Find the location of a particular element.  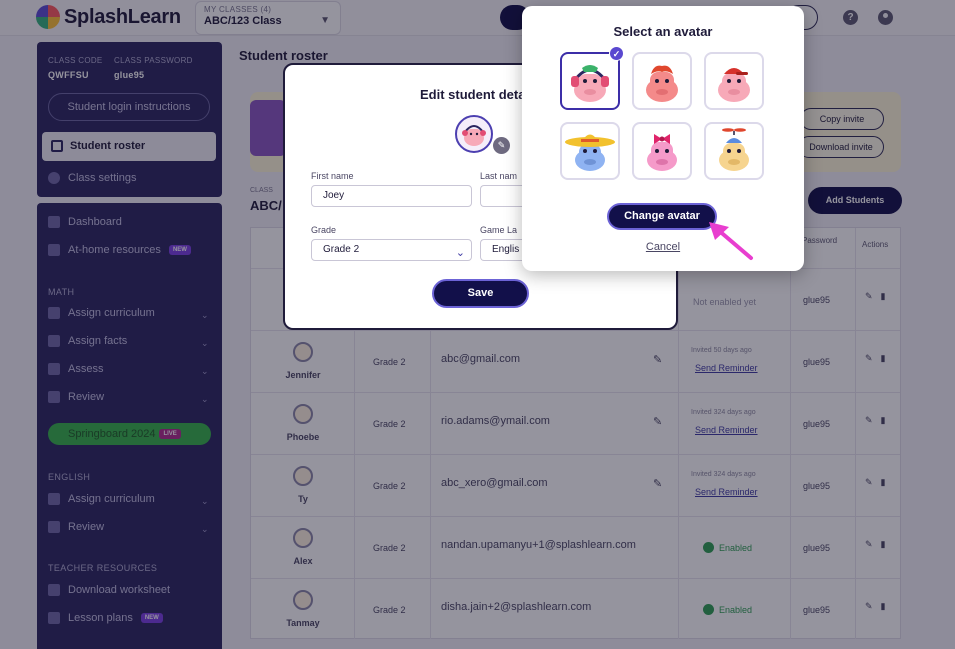

hippo-red-hair-icon is located at coordinates (662, 83).